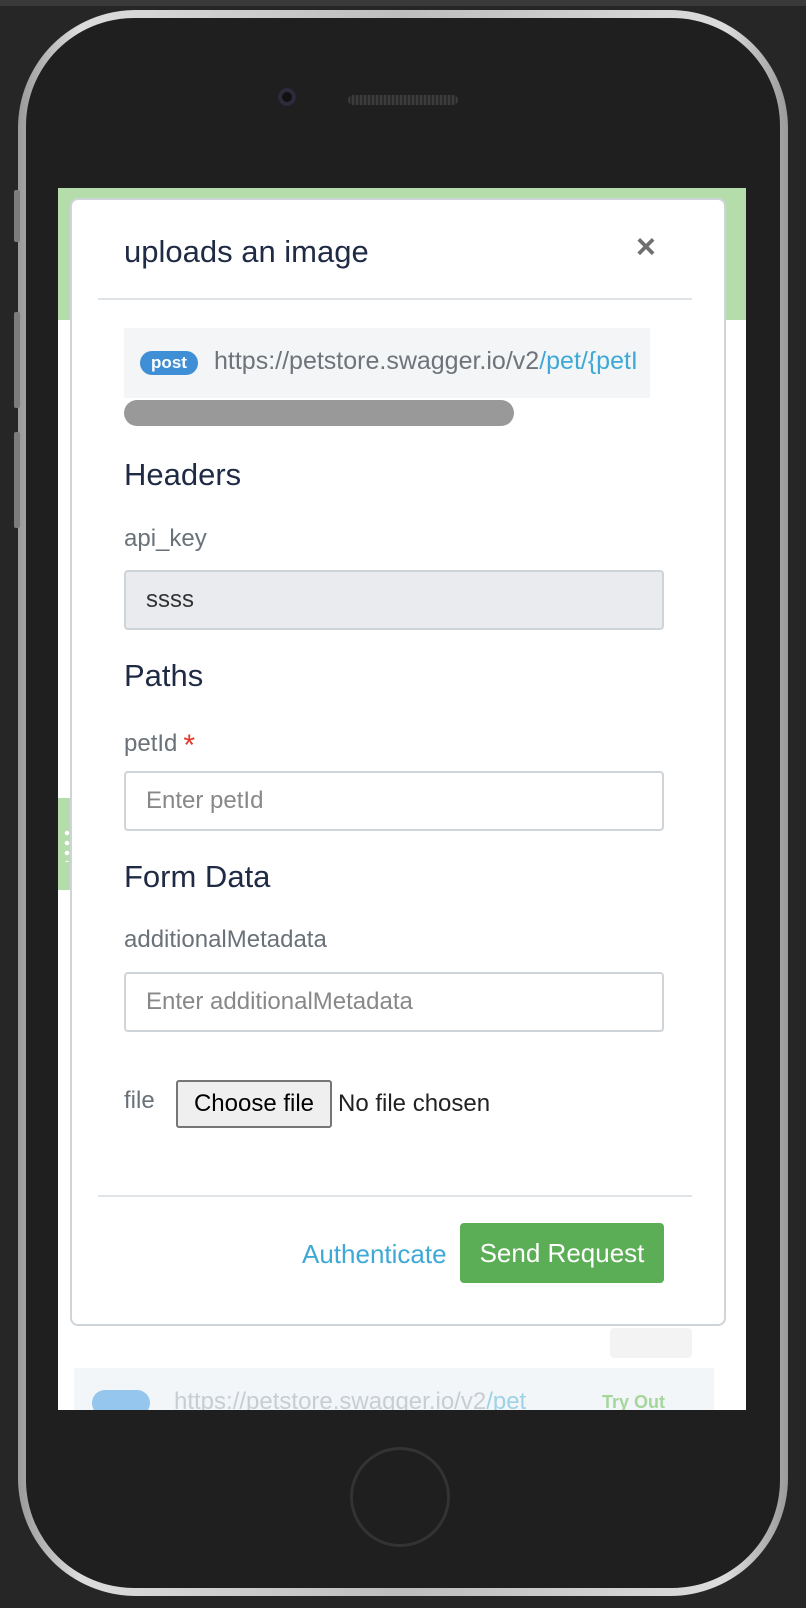 The image size is (806, 1608). I want to click on request-url: https://petstore.swagger.io/v2/pet/{petI, so click(426, 361).